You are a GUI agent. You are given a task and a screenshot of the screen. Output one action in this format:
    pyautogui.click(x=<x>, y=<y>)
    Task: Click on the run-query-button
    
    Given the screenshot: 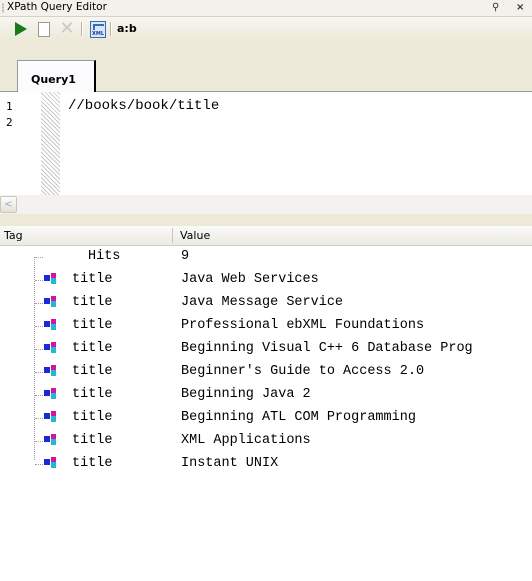 What is the action you would take?
    pyautogui.click(x=21, y=29)
    